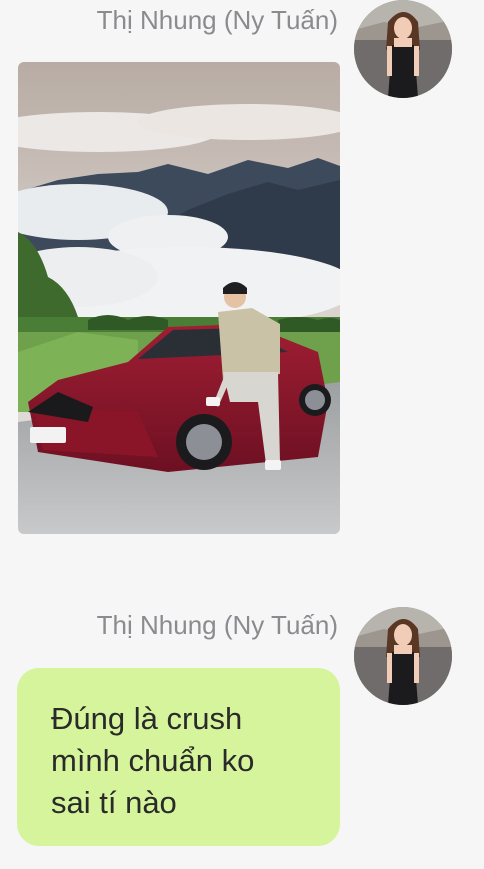 The width and height of the screenshot is (484, 869). What do you see at coordinates (153, 760) in the screenshot?
I see `message-text-line: mình chuẩn ko` at bounding box center [153, 760].